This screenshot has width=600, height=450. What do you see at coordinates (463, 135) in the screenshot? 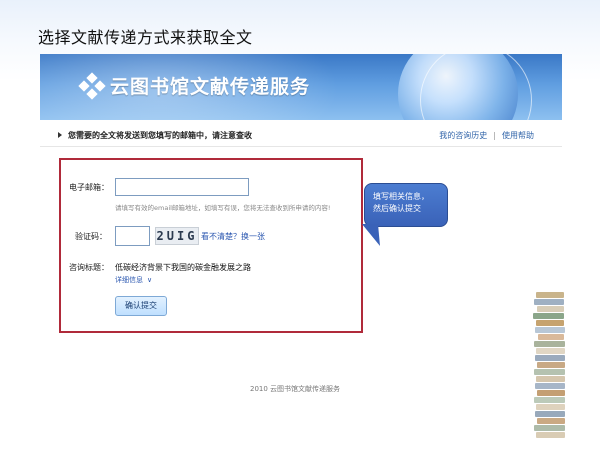
I see `history-link: 我的咨询历史` at bounding box center [463, 135].